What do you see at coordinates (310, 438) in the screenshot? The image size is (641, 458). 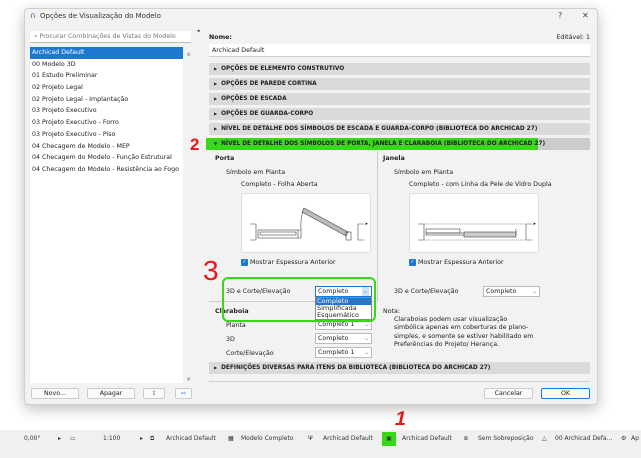 I see `pen-icon: Ψ` at bounding box center [310, 438].